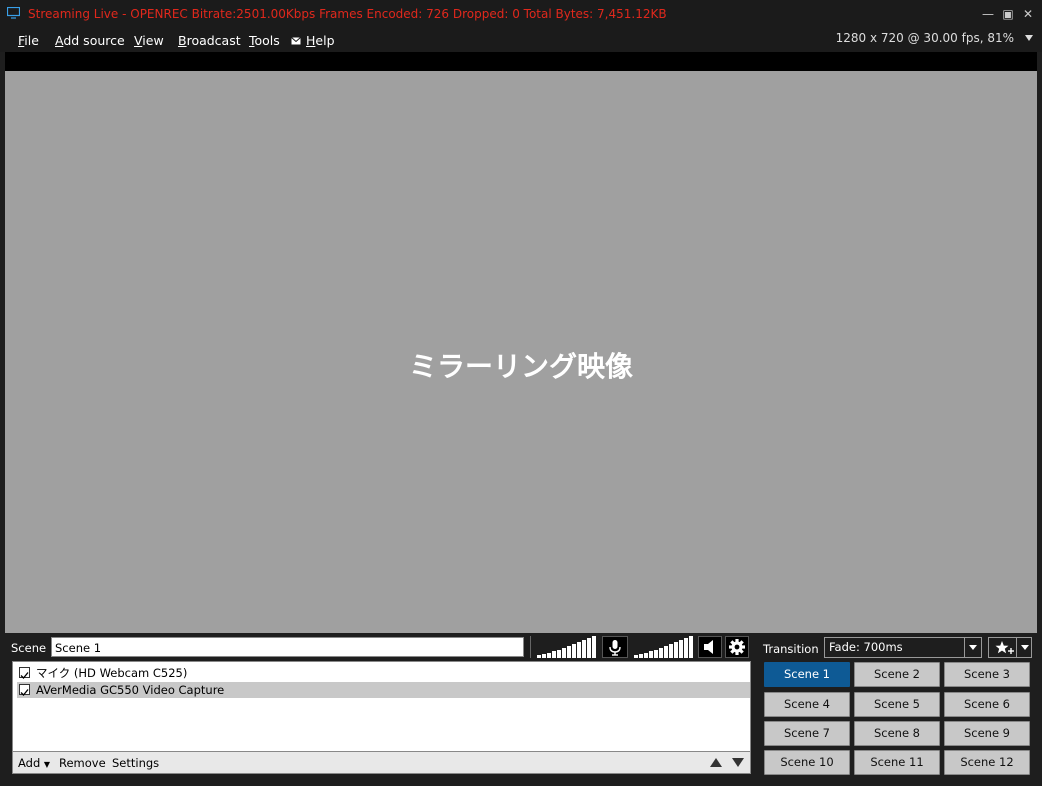 The image size is (1042, 786). I want to click on move-up-icon, so click(716, 762).